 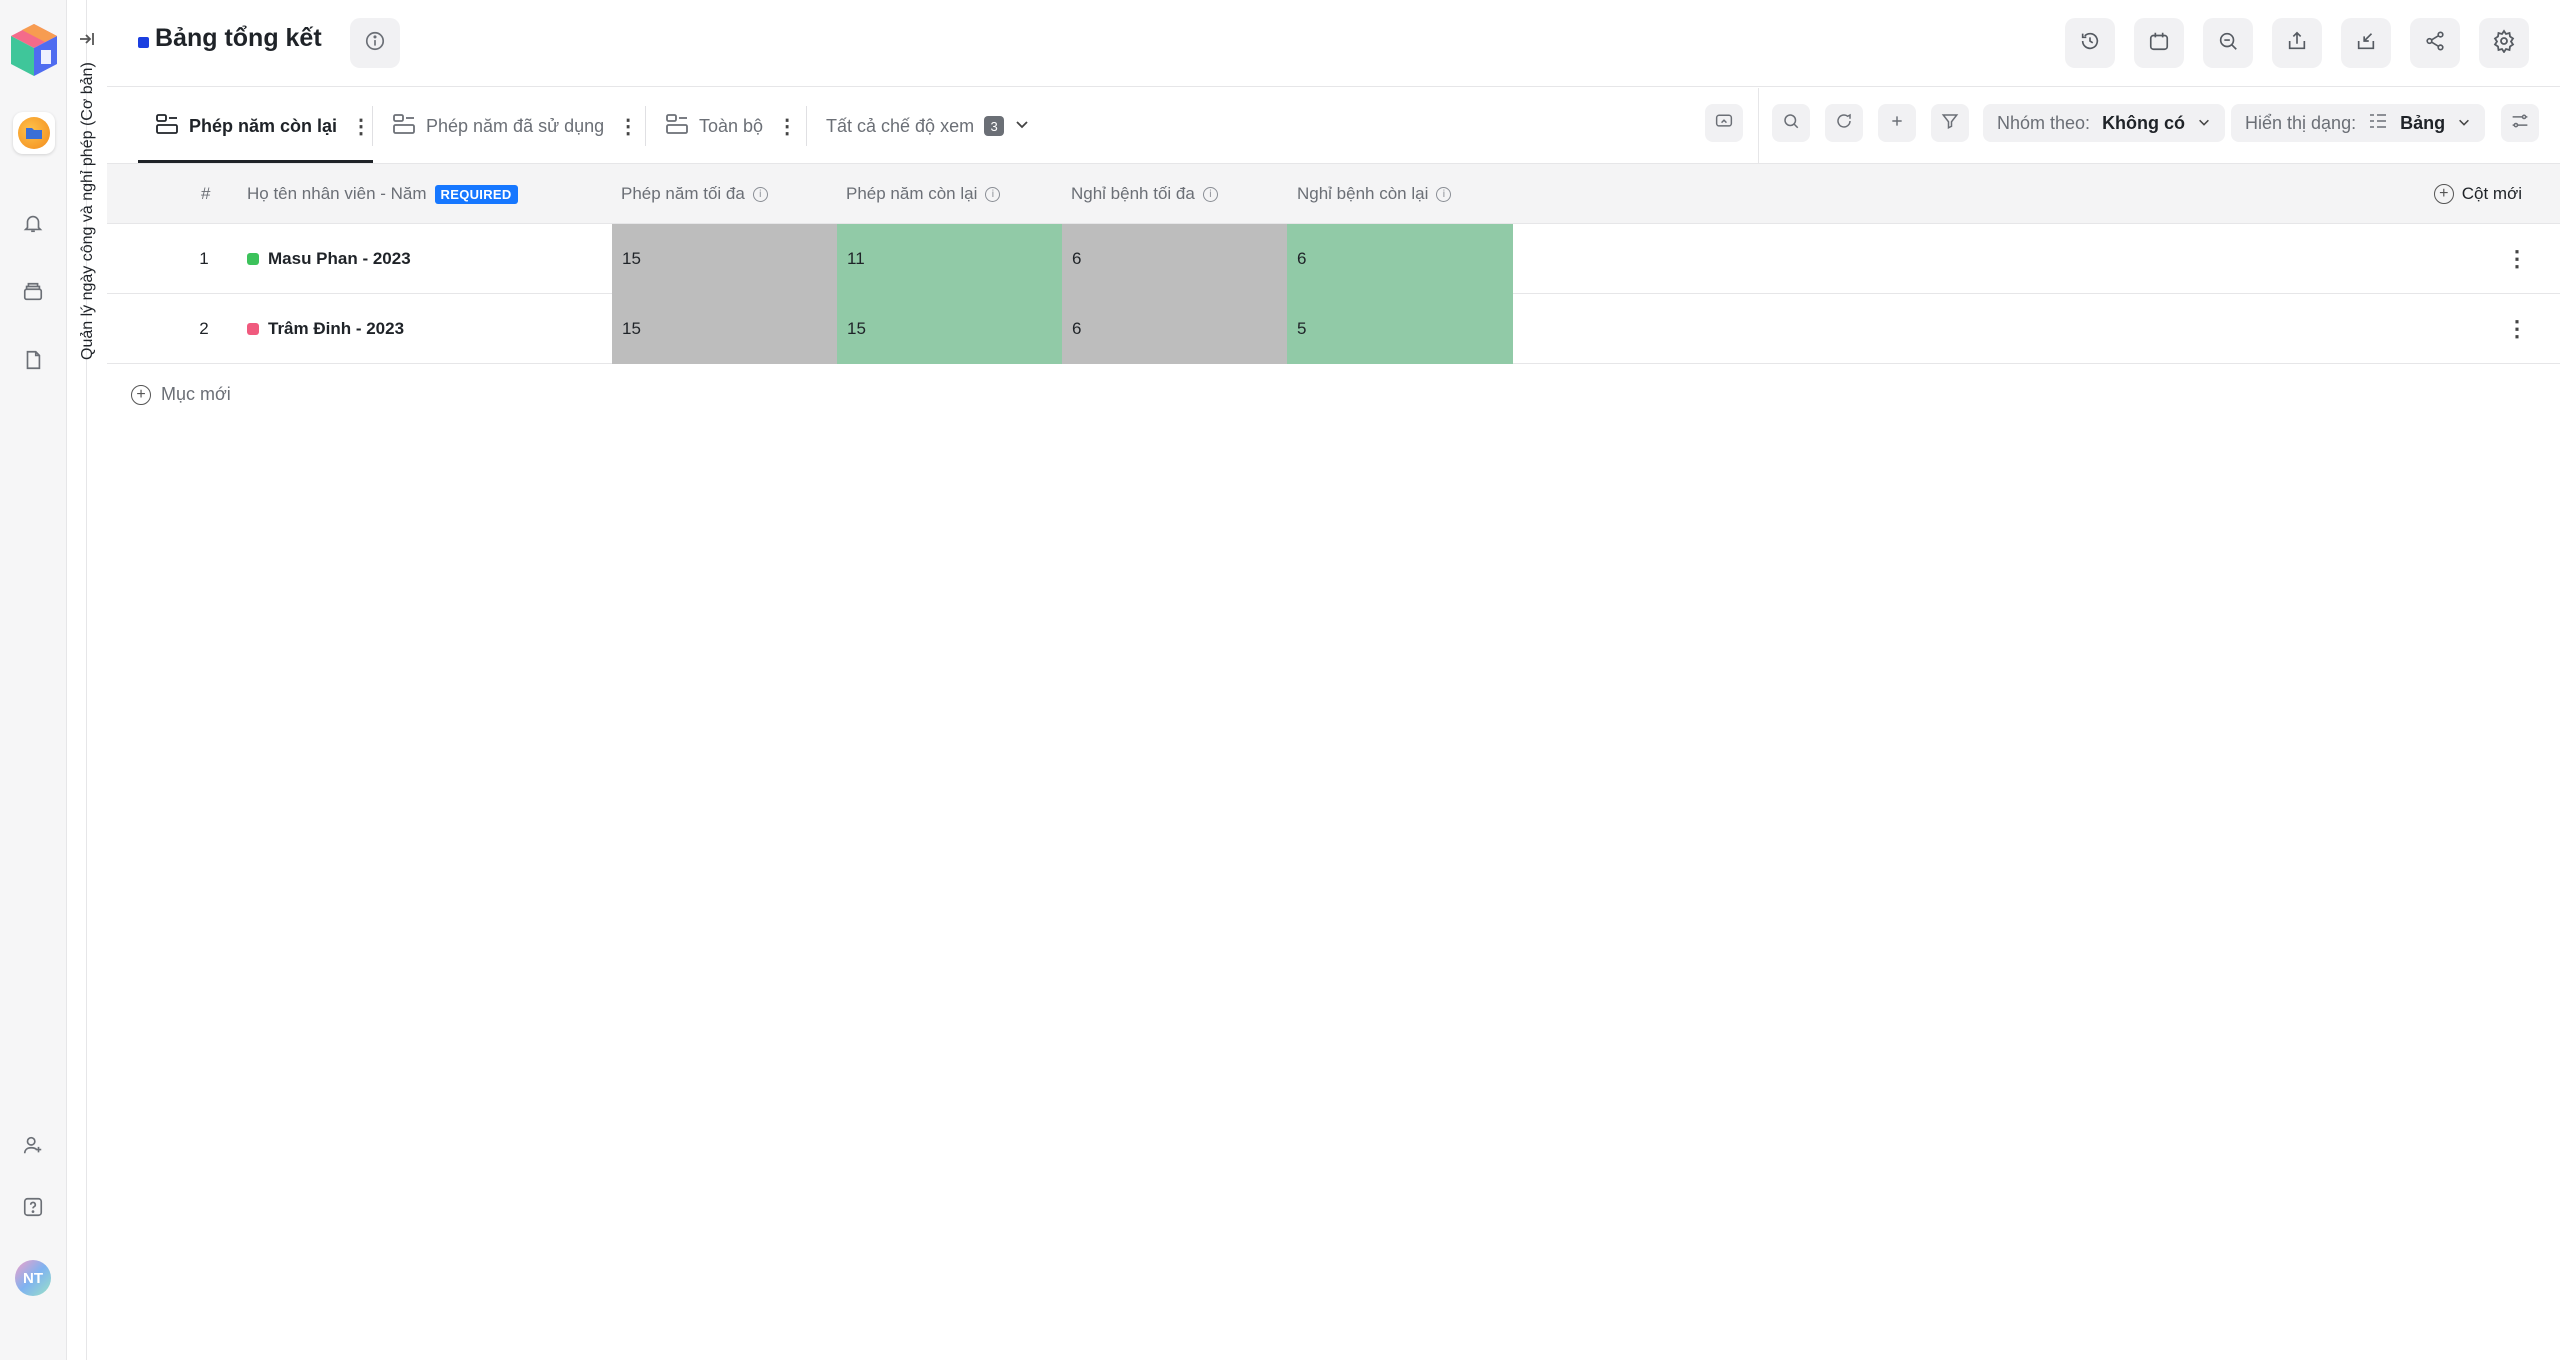 I want to click on index-column-header: #, so click(x=206, y=193).